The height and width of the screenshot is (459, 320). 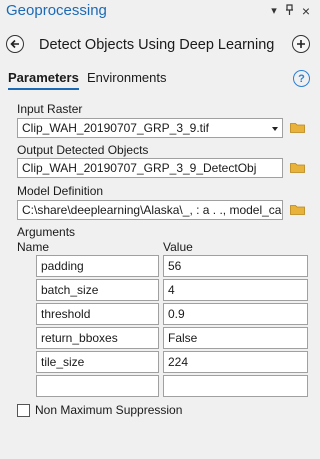 I want to click on argument-name-cell, so click(x=97, y=386).